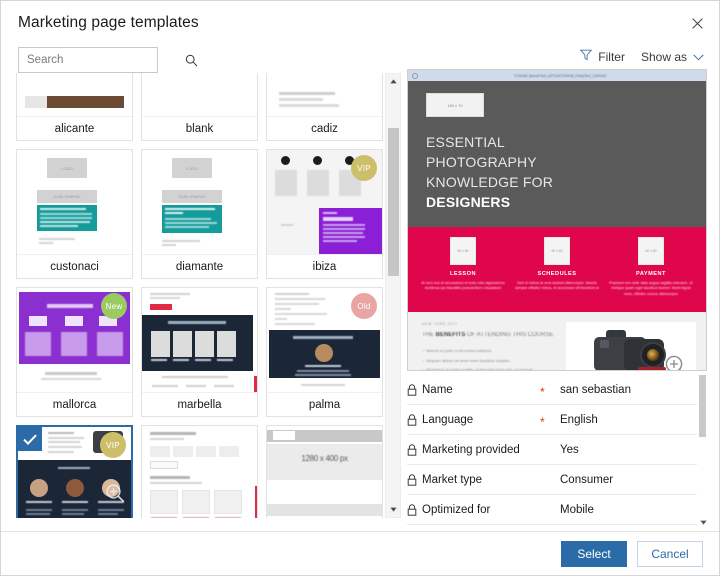 The width and height of the screenshot is (720, 576). I want to click on bullet-text: Mauris eu justo a est luctus euismod., so click(459, 350).